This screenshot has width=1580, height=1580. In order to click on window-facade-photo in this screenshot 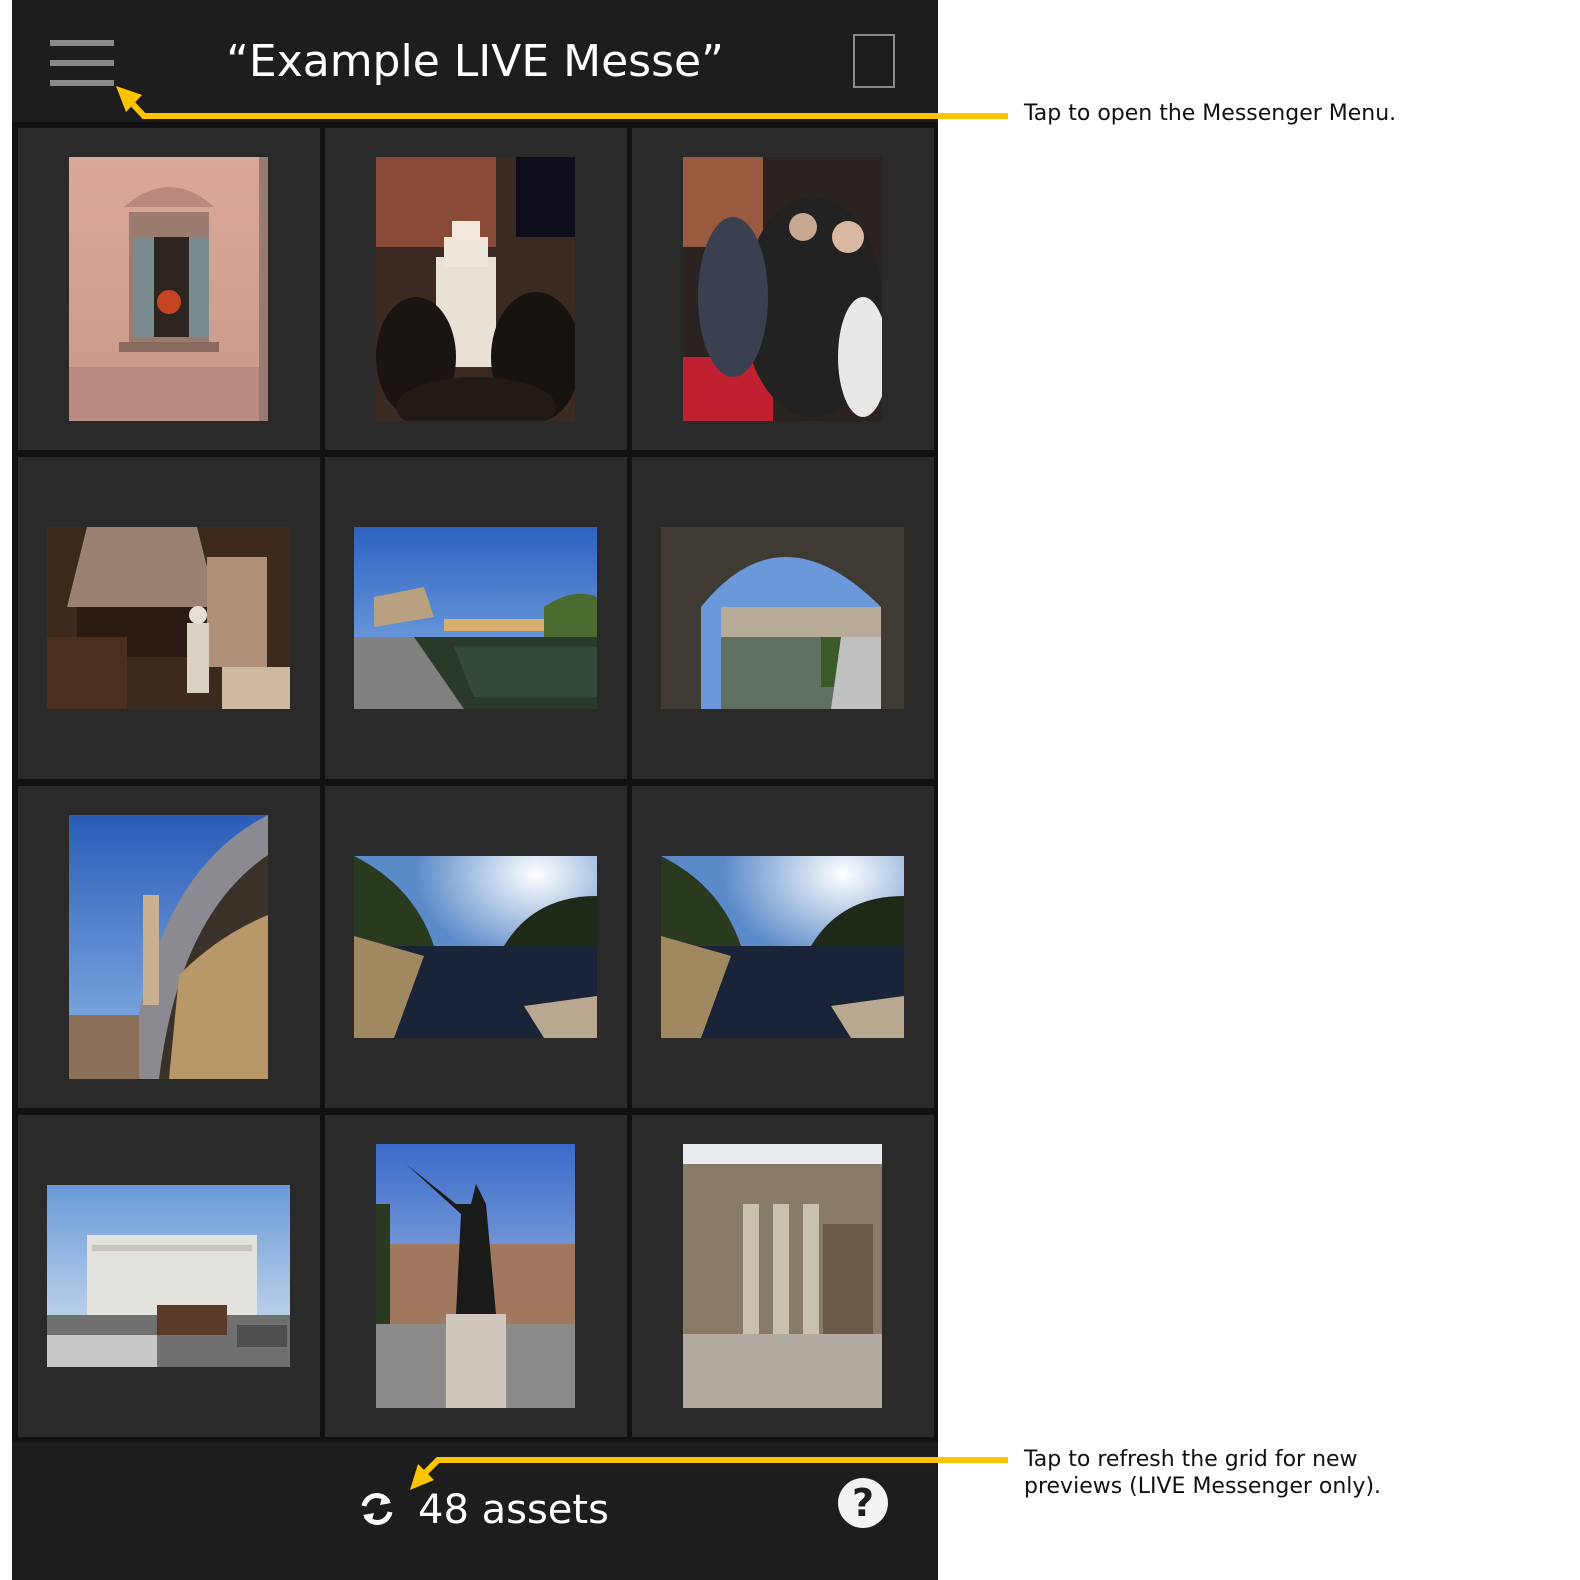, I will do `click(168, 289)`.